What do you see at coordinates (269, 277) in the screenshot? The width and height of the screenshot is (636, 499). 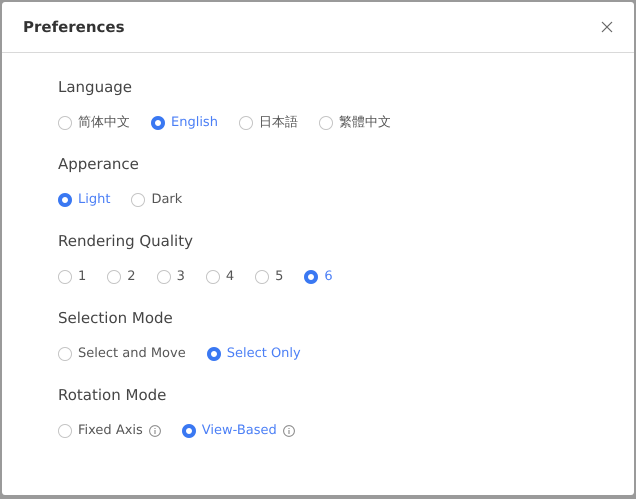 I see `radio-option: 5` at bounding box center [269, 277].